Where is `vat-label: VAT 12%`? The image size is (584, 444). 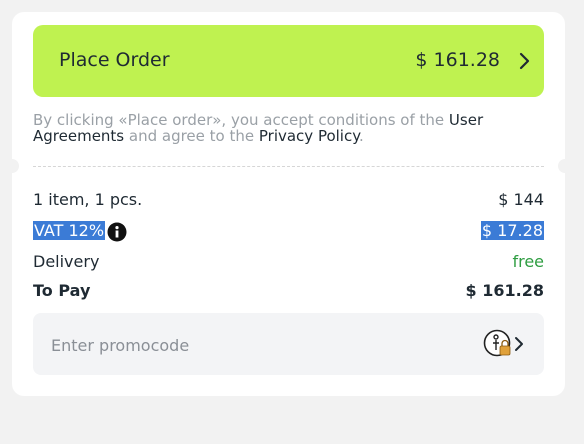
vat-label: VAT 12% is located at coordinates (69, 230).